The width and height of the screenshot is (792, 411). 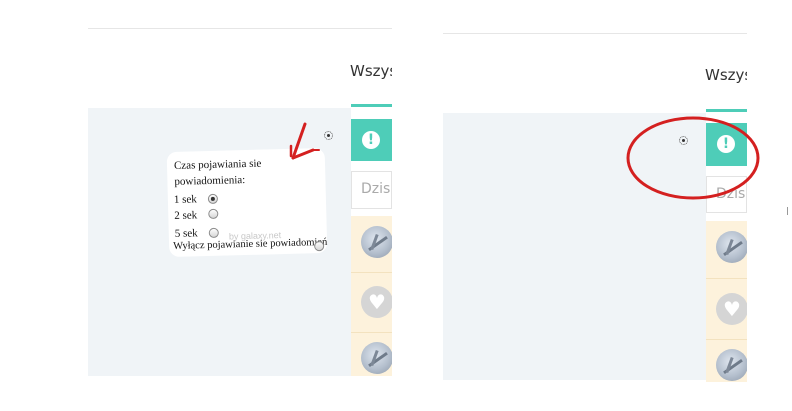 What do you see at coordinates (213, 233) in the screenshot?
I see `radio-5s` at bounding box center [213, 233].